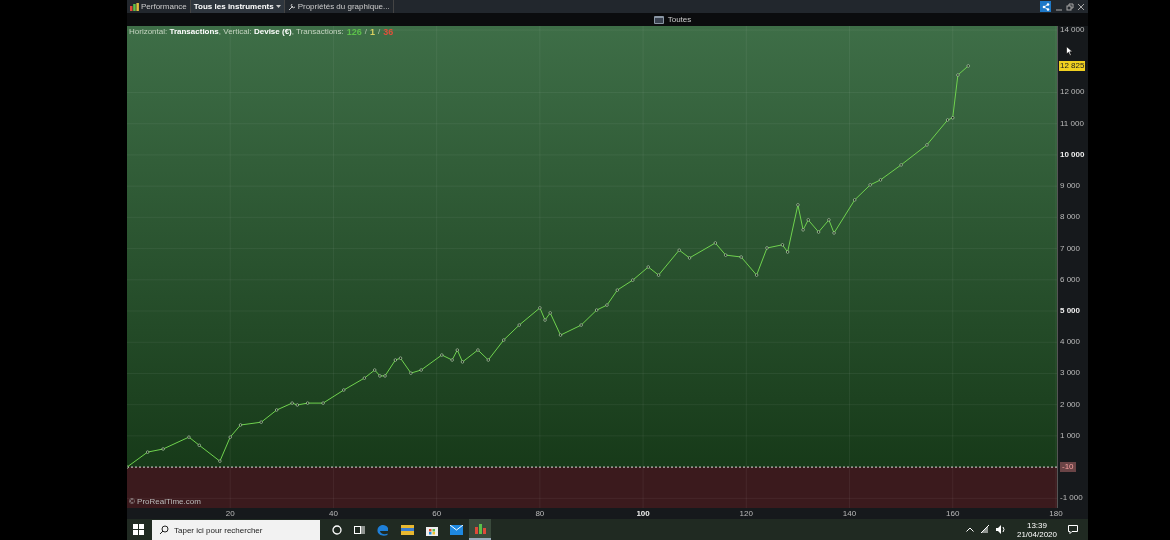 The image size is (1170, 540). What do you see at coordinates (1036, 534) in the screenshot?
I see `clock-date: 21/04/2020` at bounding box center [1036, 534].